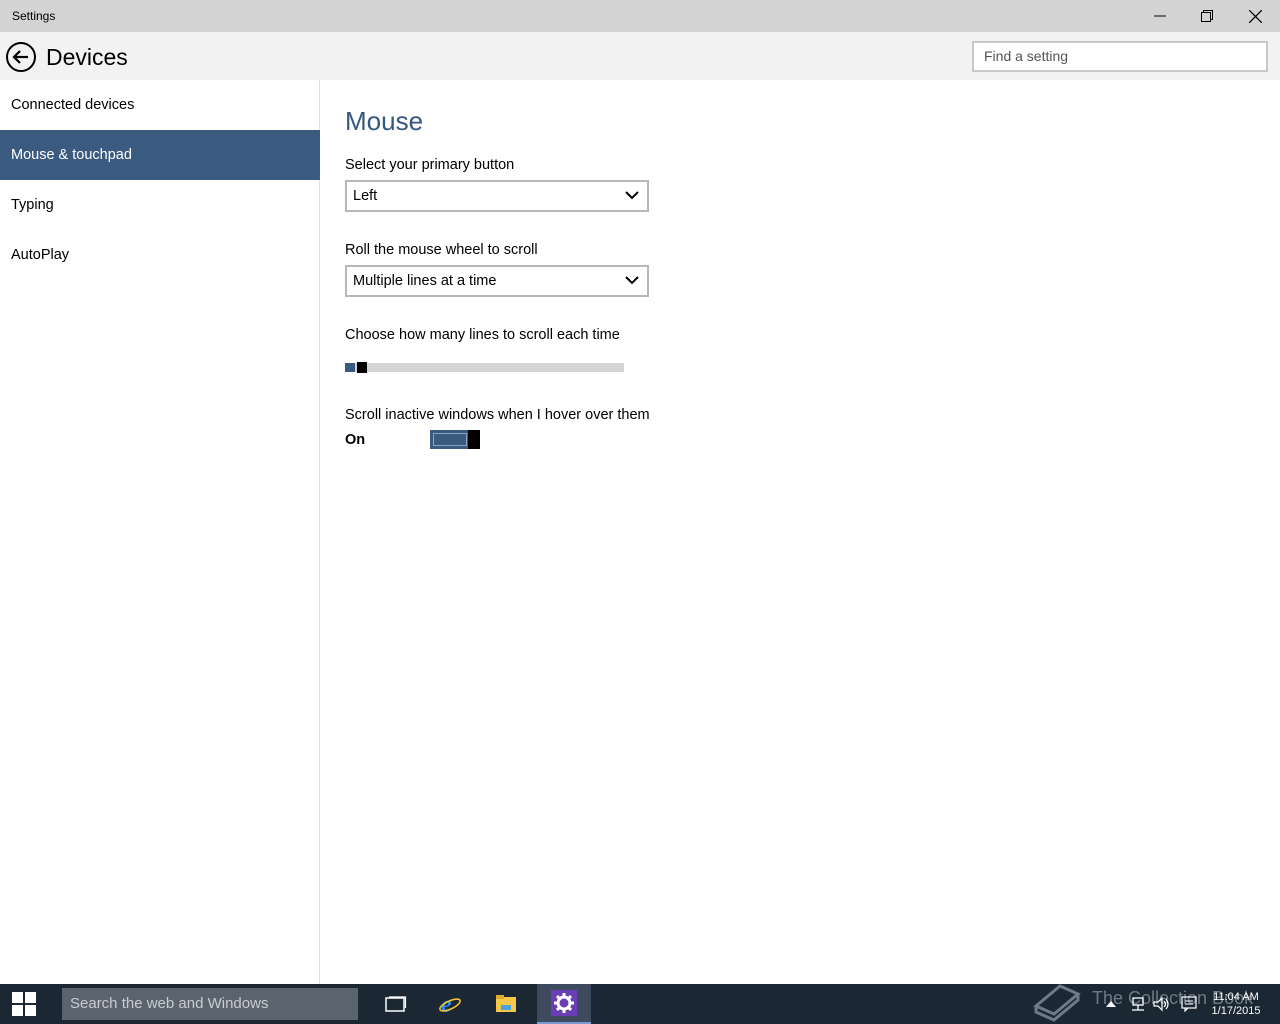 The width and height of the screenshot is (1280, 1024). What do you see at coordinates (160, 255) in the screenshot?
I see `sidebar-item-autoplay: AutoPlay` at bounding box center [160, 255].